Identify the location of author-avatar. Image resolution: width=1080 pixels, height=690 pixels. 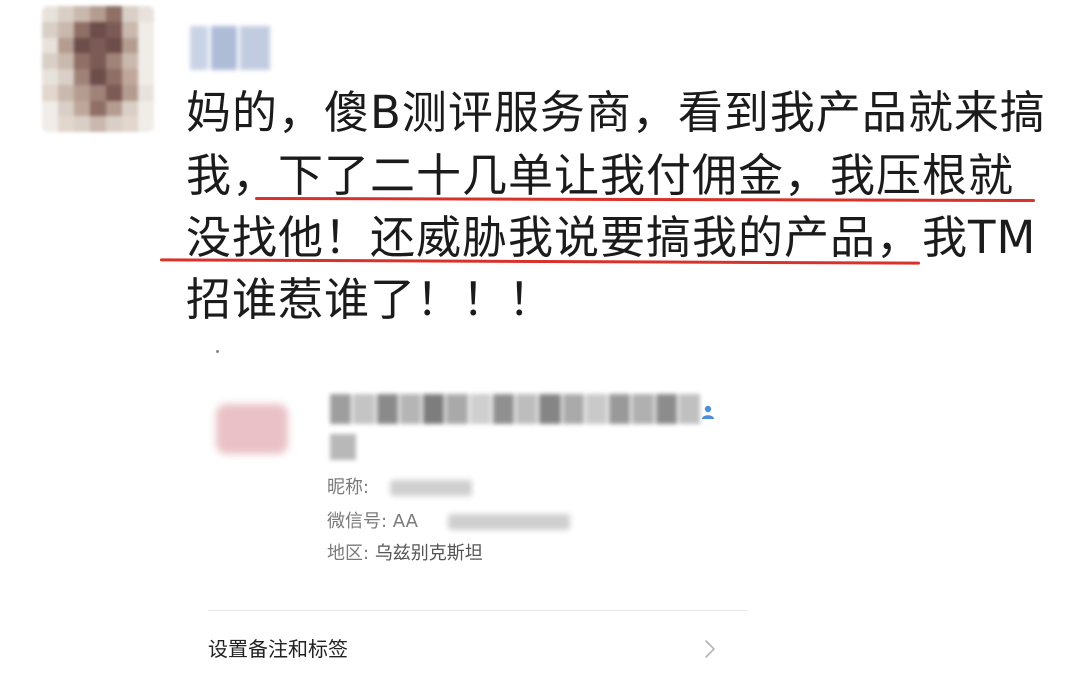
(98, 69).